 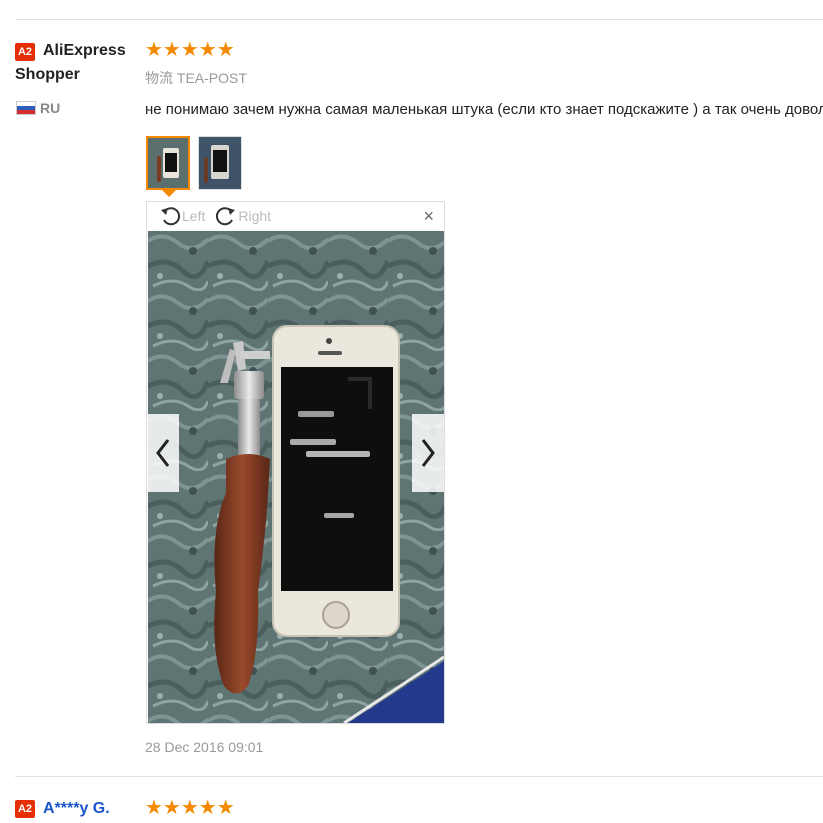 What do you see at coordinates (204, 747) in the screenshot?
I see `review-date: 28 Dec 2016 09:01` at bounding box center [204, 747].